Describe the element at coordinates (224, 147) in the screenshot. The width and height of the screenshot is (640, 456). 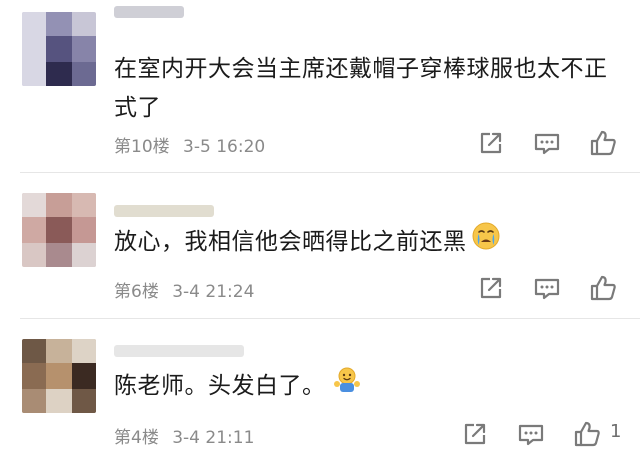
I see `timestamp: 3-5 16:20` at that location.